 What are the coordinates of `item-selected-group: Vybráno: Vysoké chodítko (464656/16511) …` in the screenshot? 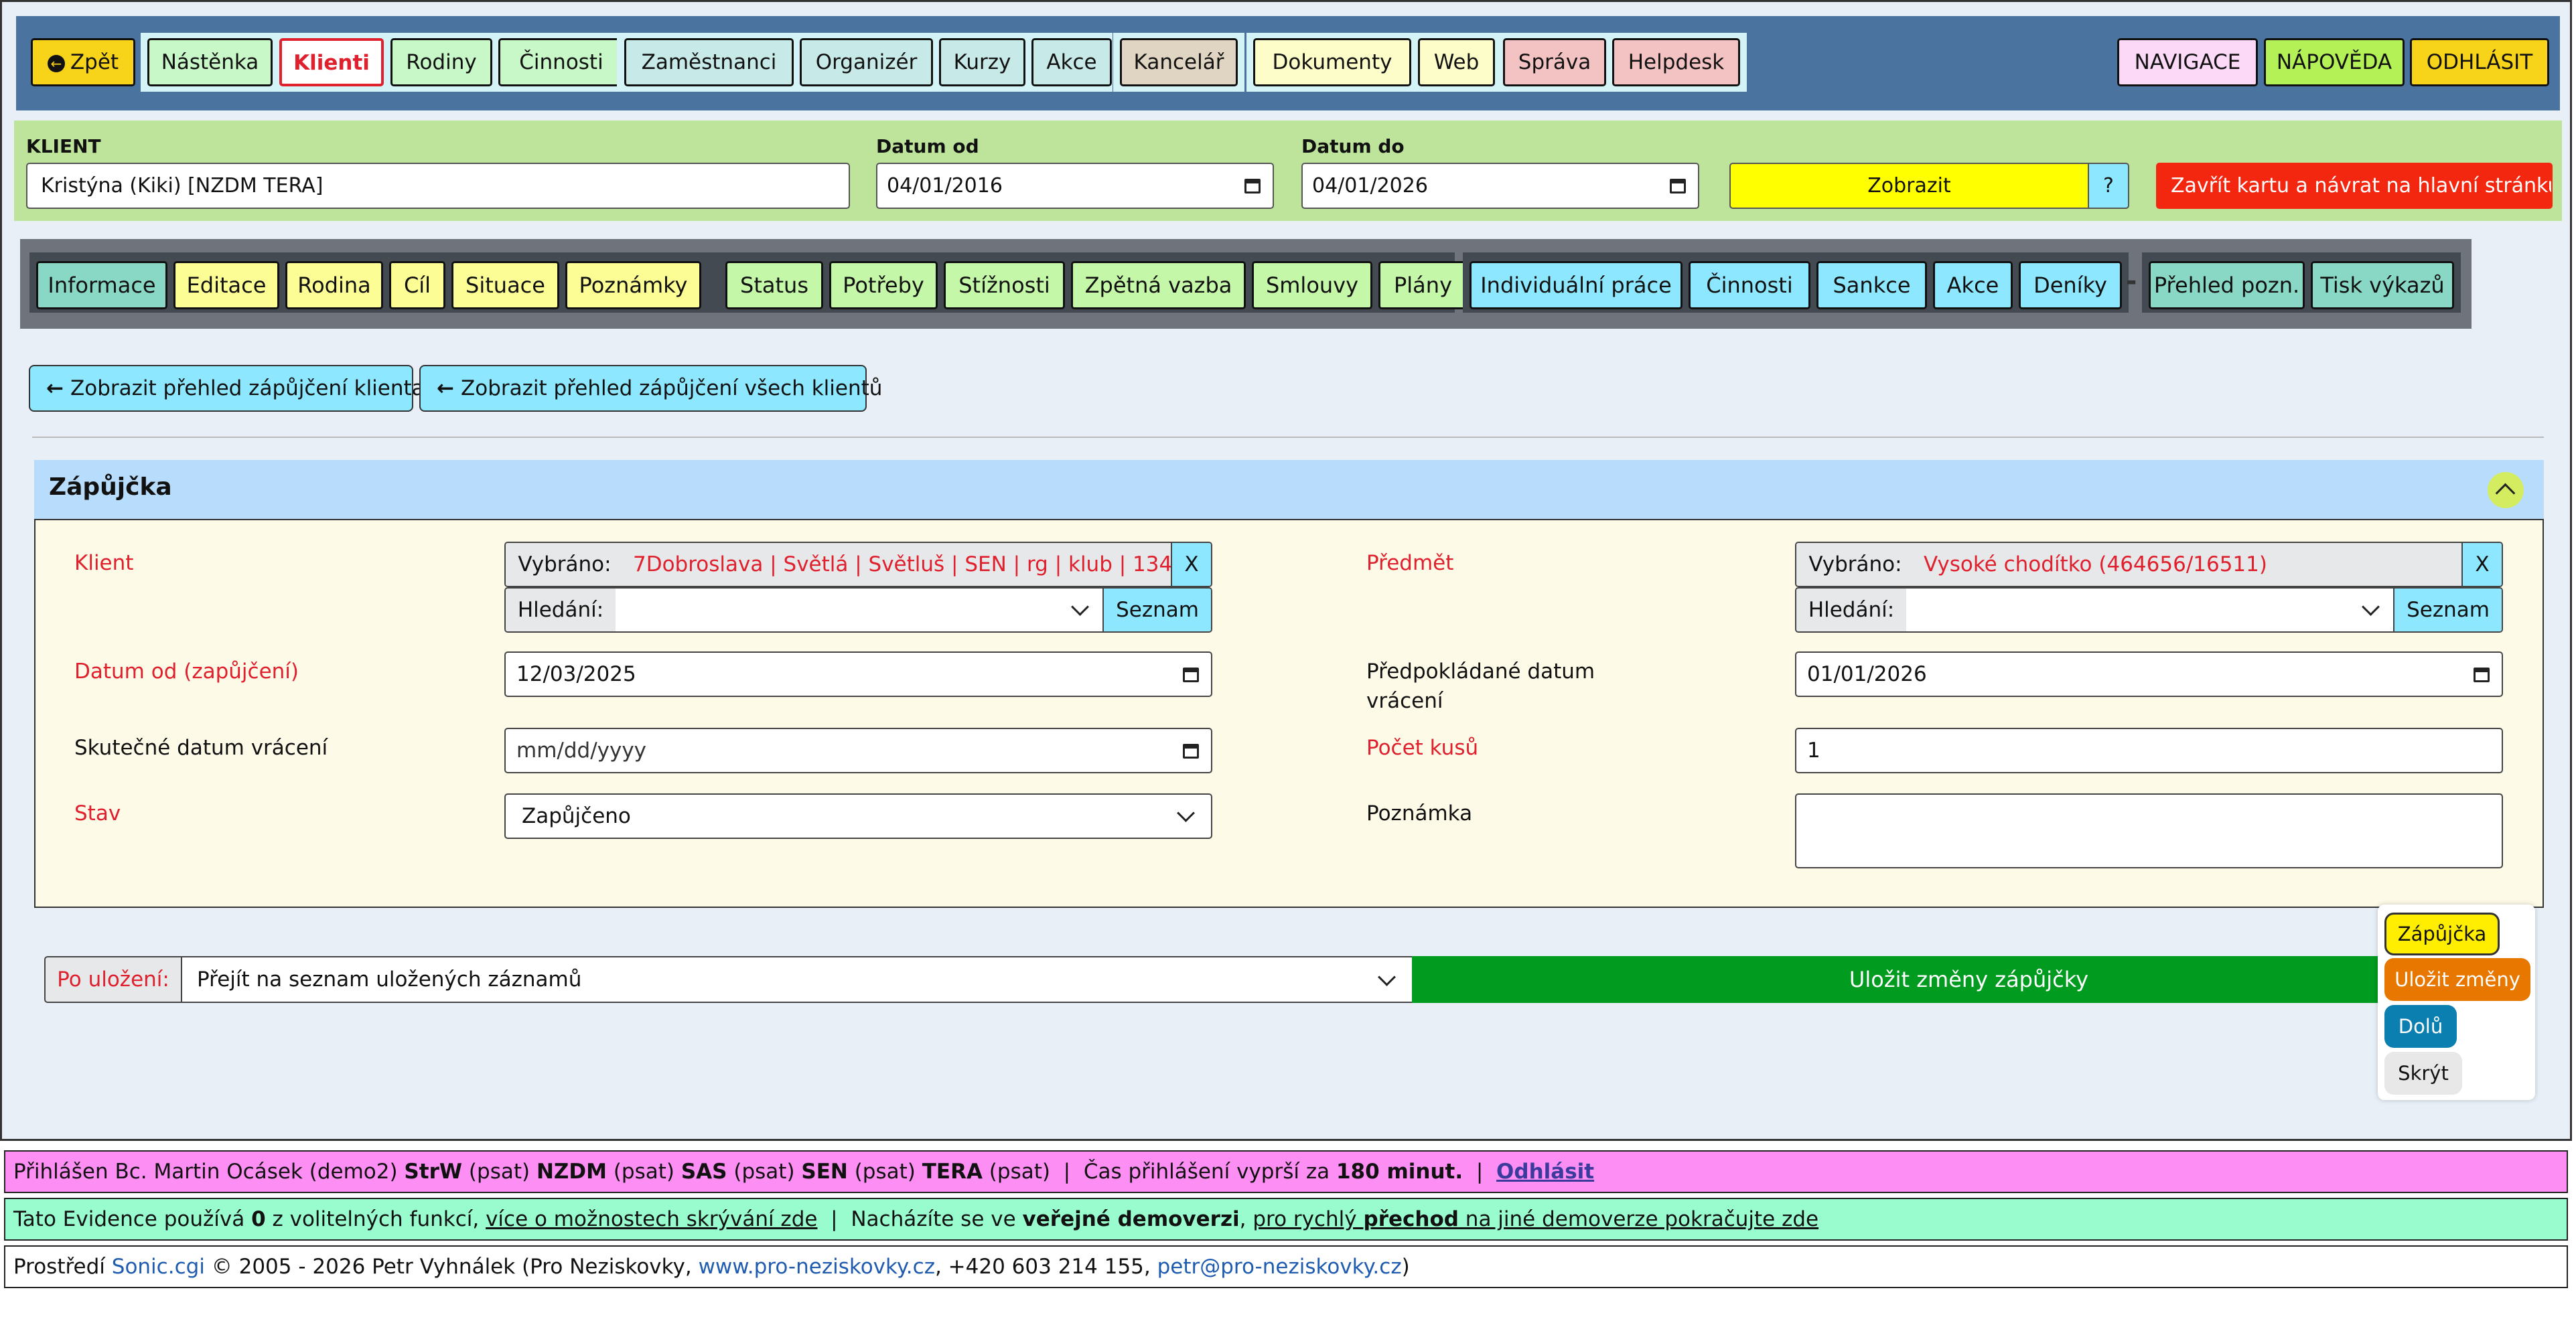 It's located at (2149, 564).